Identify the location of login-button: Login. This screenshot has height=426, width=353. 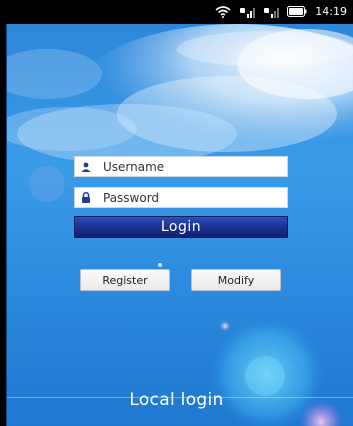
(181, 227).